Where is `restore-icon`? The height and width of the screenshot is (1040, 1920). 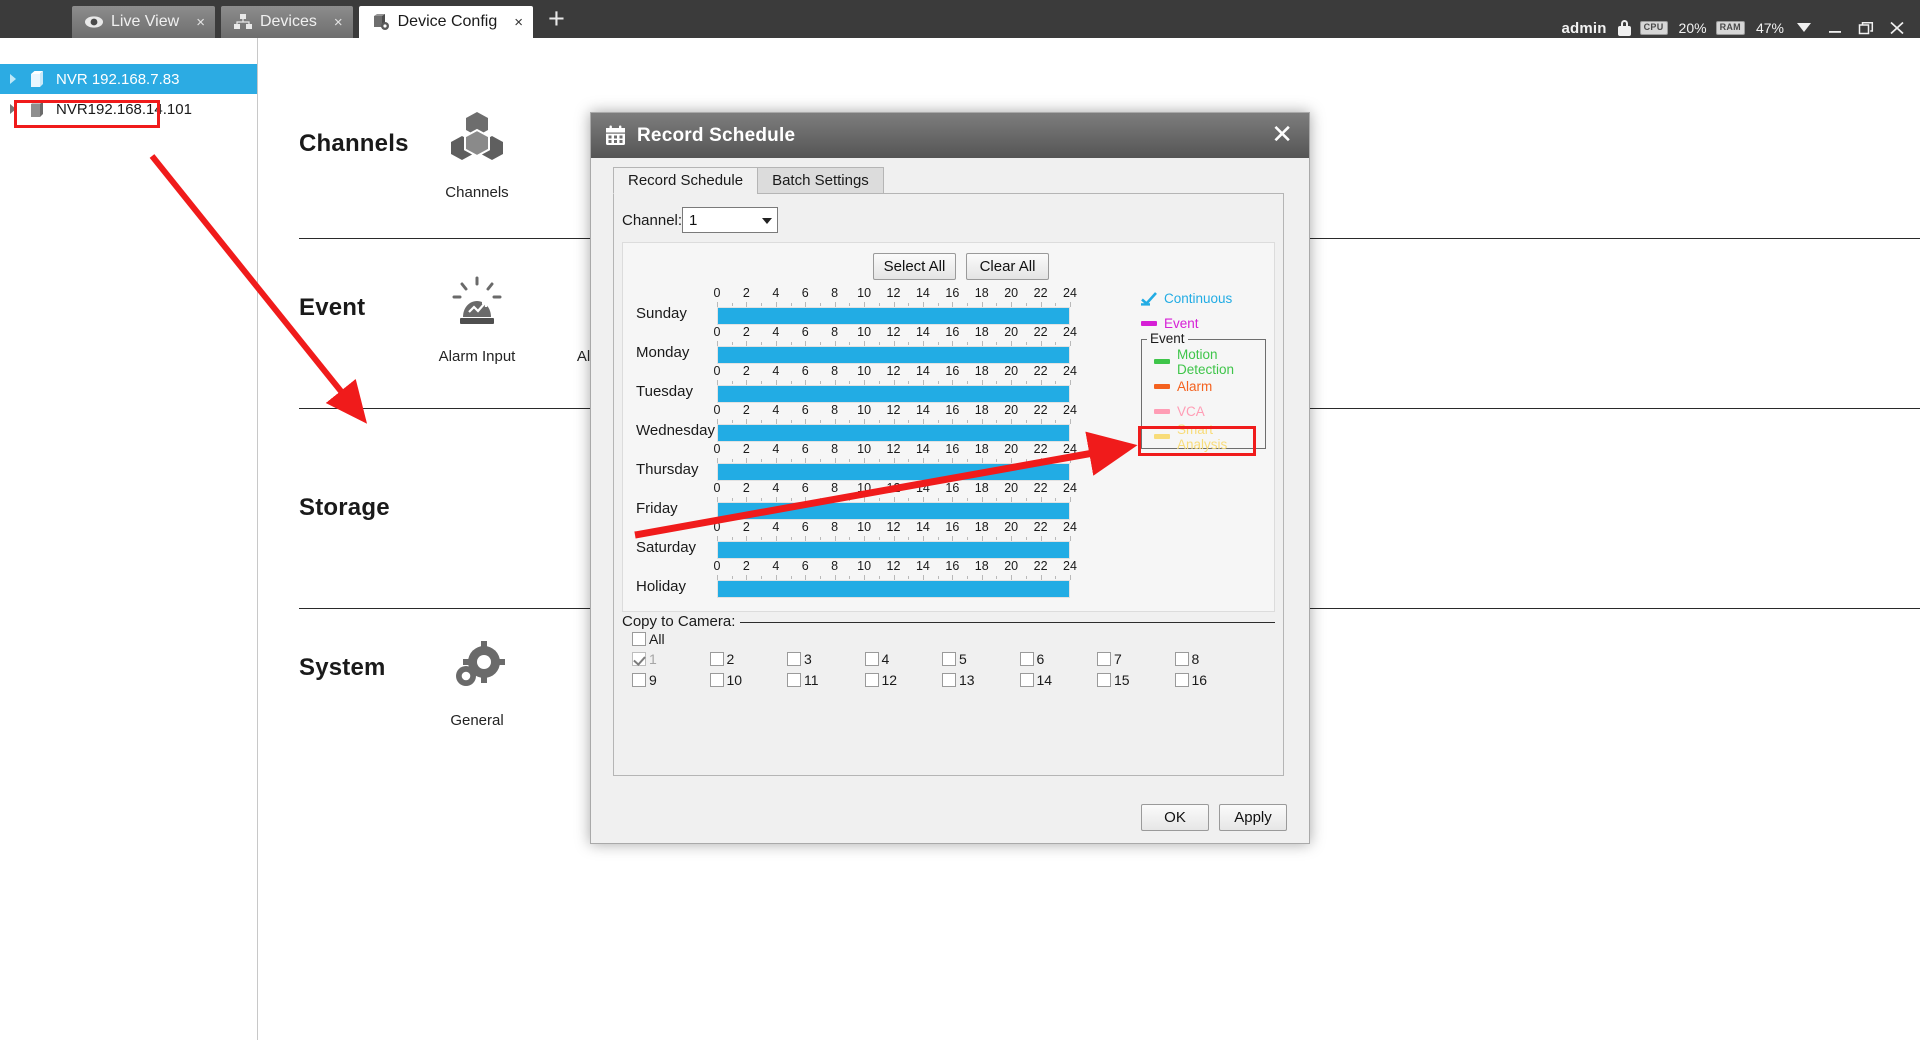
restore-icon is located at coordinates (1866, 28).